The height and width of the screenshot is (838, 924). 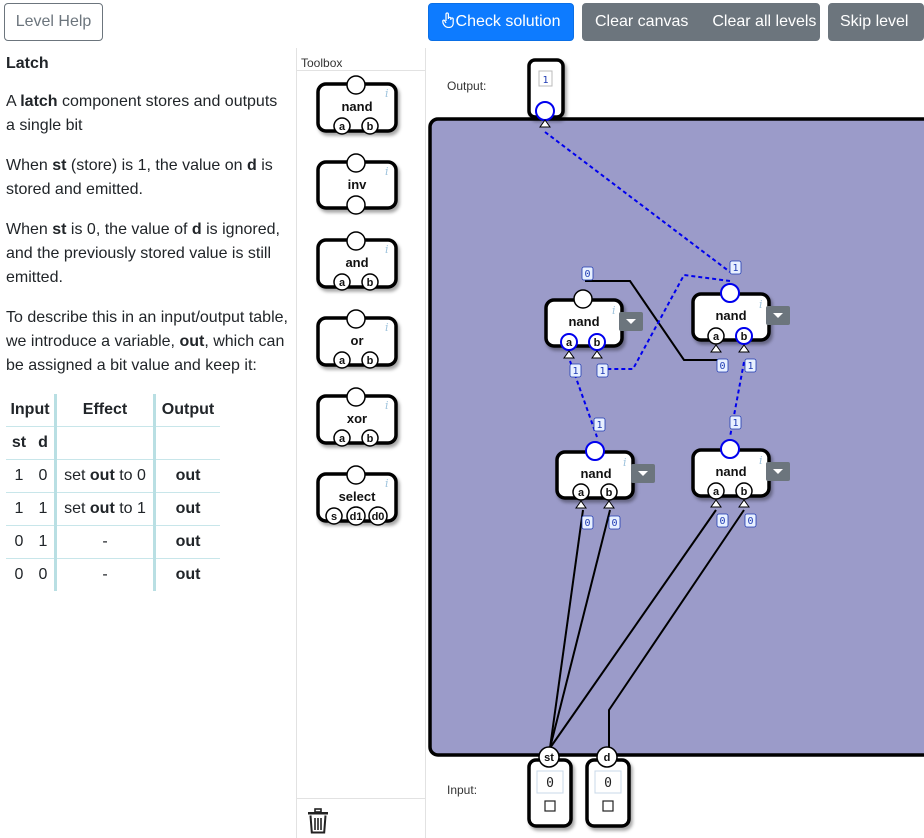 I want to click on input-name: st, so click(x=549, y=758).